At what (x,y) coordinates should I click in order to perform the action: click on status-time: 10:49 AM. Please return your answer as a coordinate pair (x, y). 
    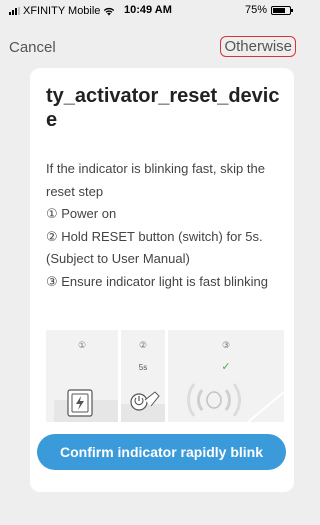
    Looking at the image, I should click on (148, 10).